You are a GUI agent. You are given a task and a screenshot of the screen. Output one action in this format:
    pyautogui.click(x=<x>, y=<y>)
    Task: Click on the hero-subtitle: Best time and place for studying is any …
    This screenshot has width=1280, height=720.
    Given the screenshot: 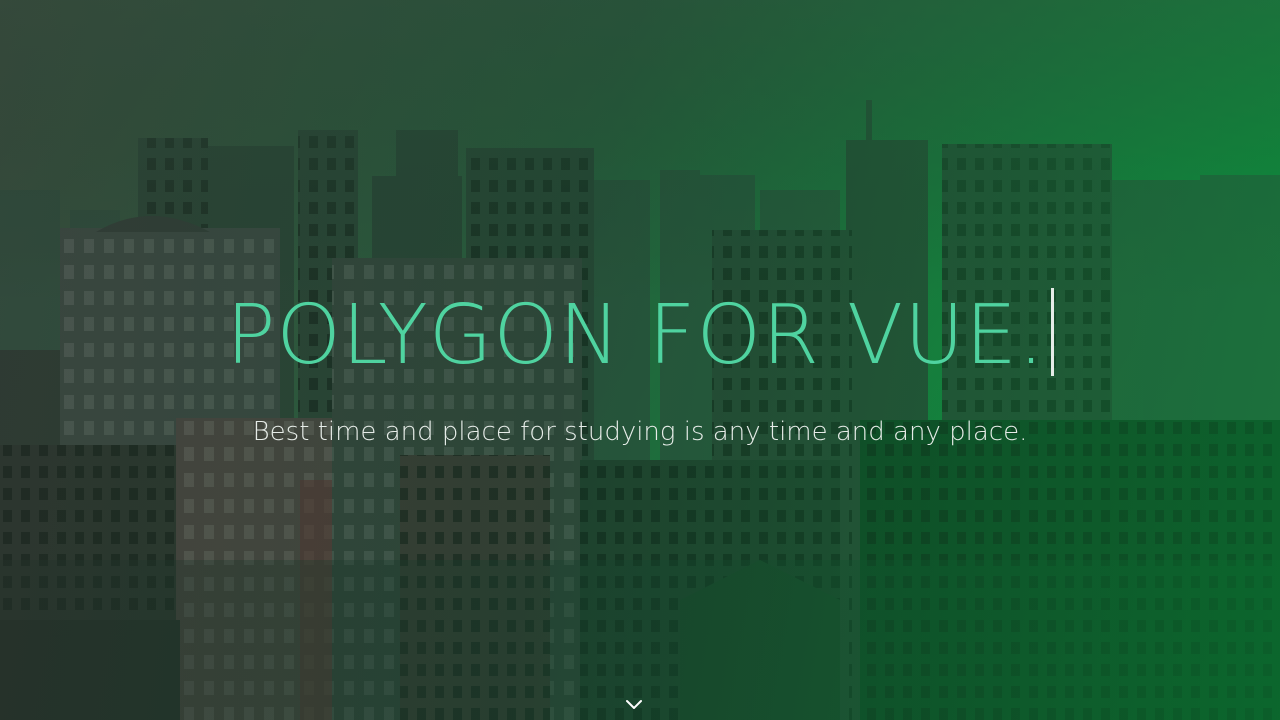 What is the action you would take?
    pyautogui.click(x=640, y=432)
    